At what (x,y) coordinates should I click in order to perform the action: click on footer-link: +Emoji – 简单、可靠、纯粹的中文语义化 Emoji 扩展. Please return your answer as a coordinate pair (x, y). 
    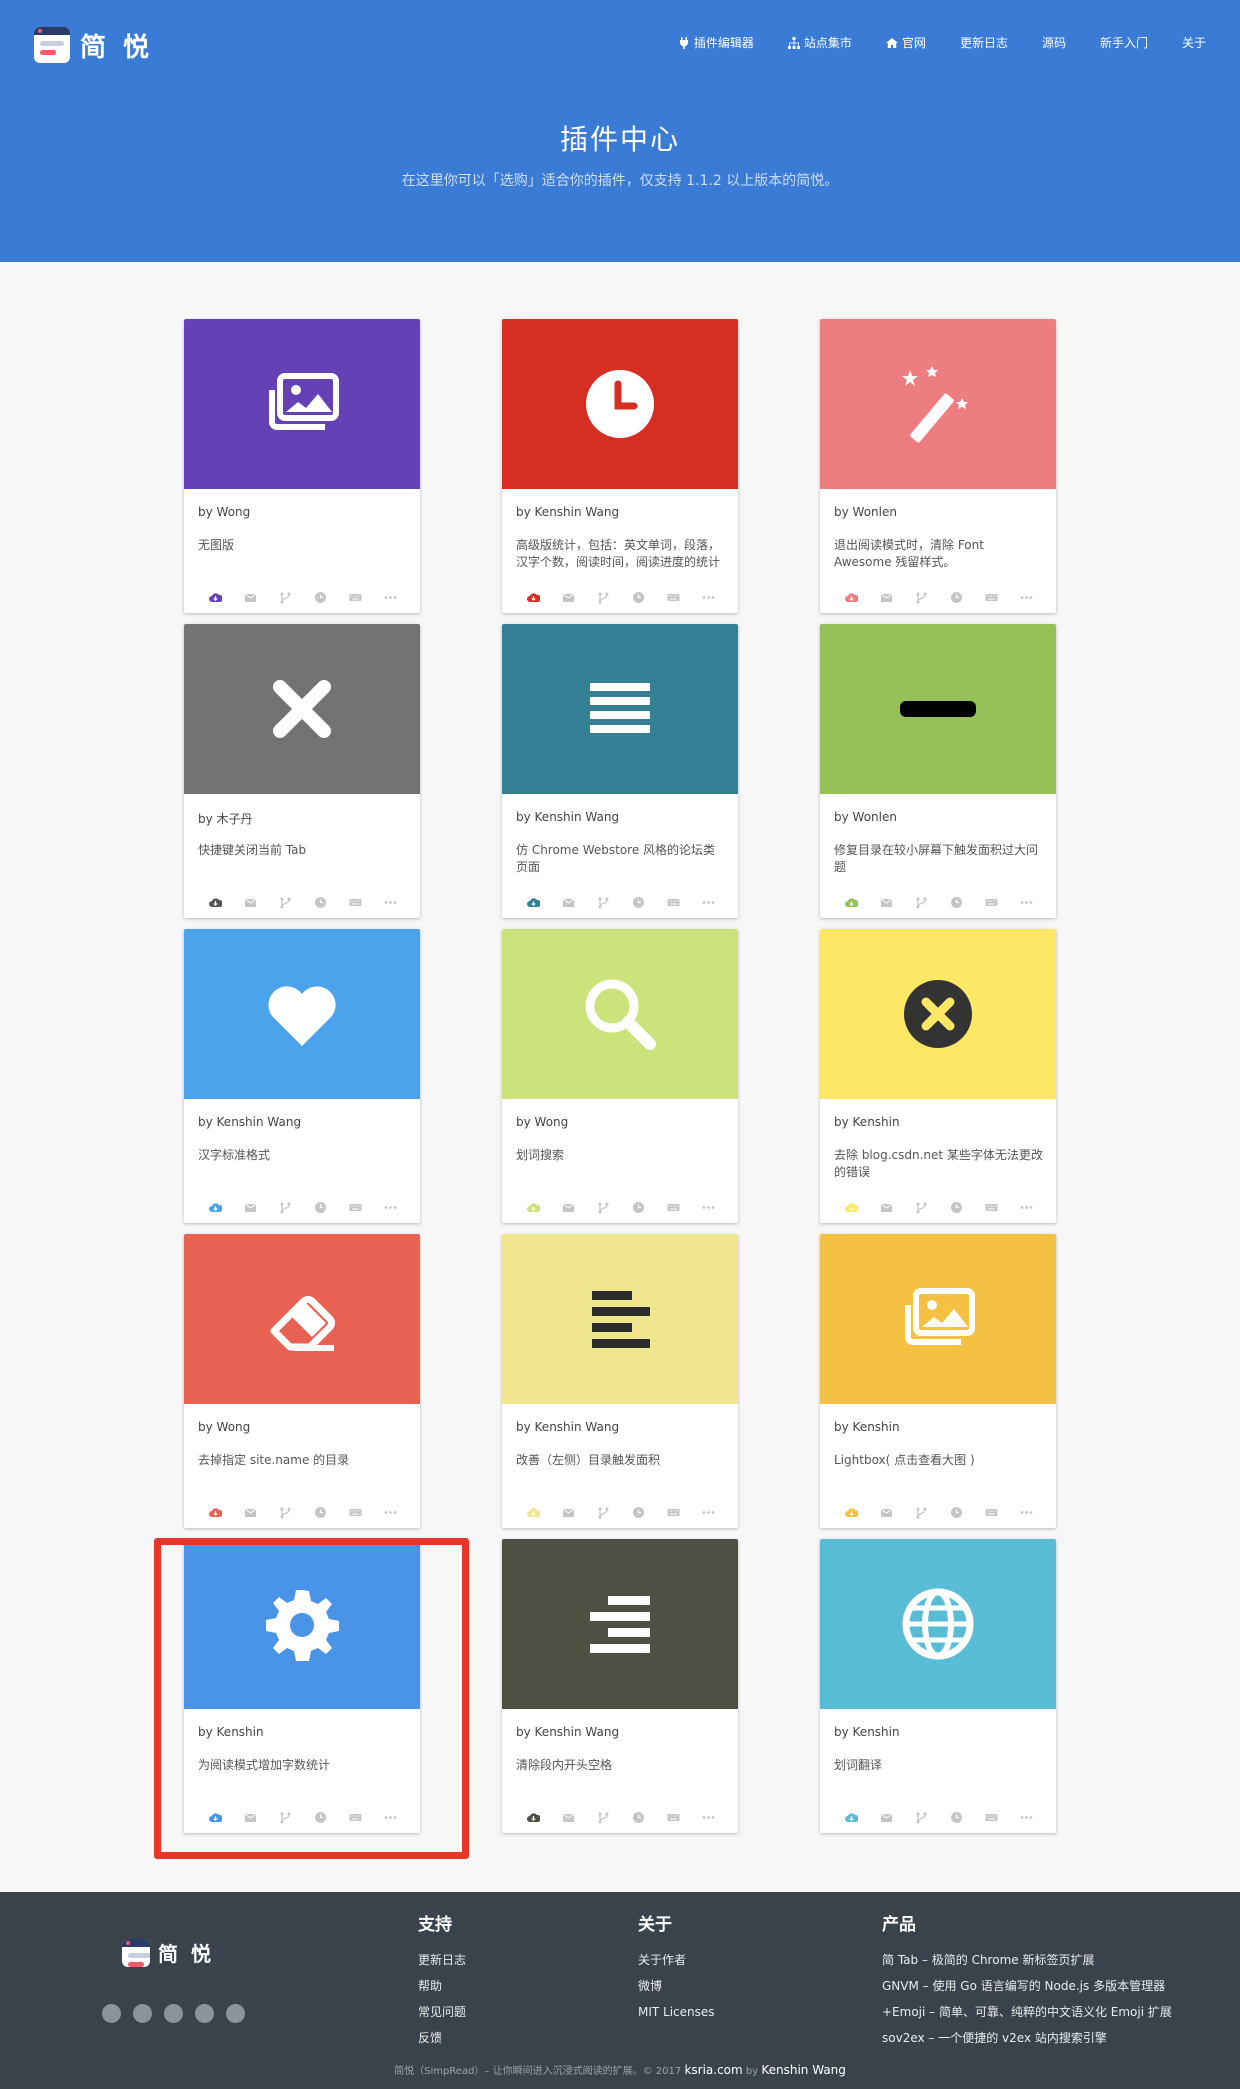
    Looking at the image, I should click on (1027, 2012).